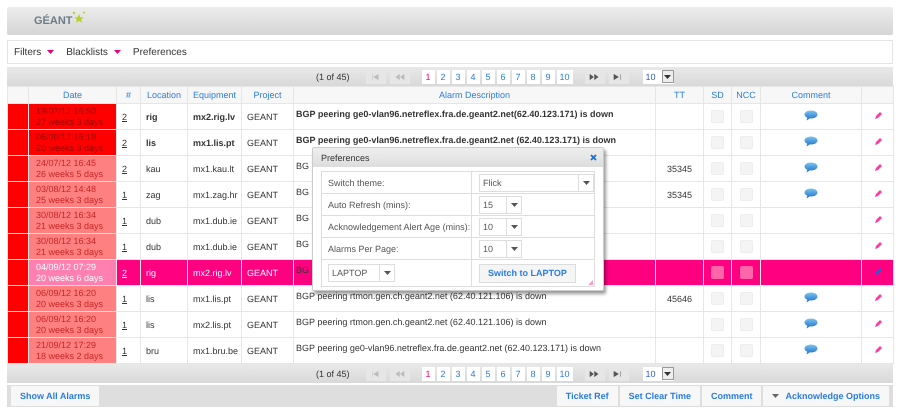  Describe the element at coordinates (215, 95) in the screenshot. I see `column-header: Equipment` at that location.